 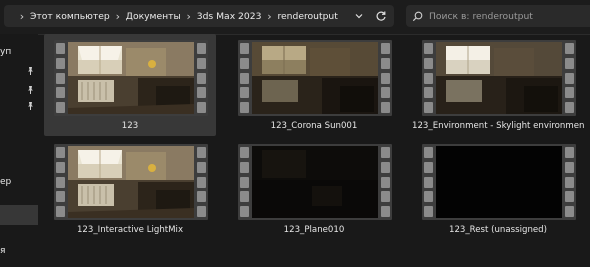 I want to click on sidebar-item-label: ер, so click(x=6, y=182).